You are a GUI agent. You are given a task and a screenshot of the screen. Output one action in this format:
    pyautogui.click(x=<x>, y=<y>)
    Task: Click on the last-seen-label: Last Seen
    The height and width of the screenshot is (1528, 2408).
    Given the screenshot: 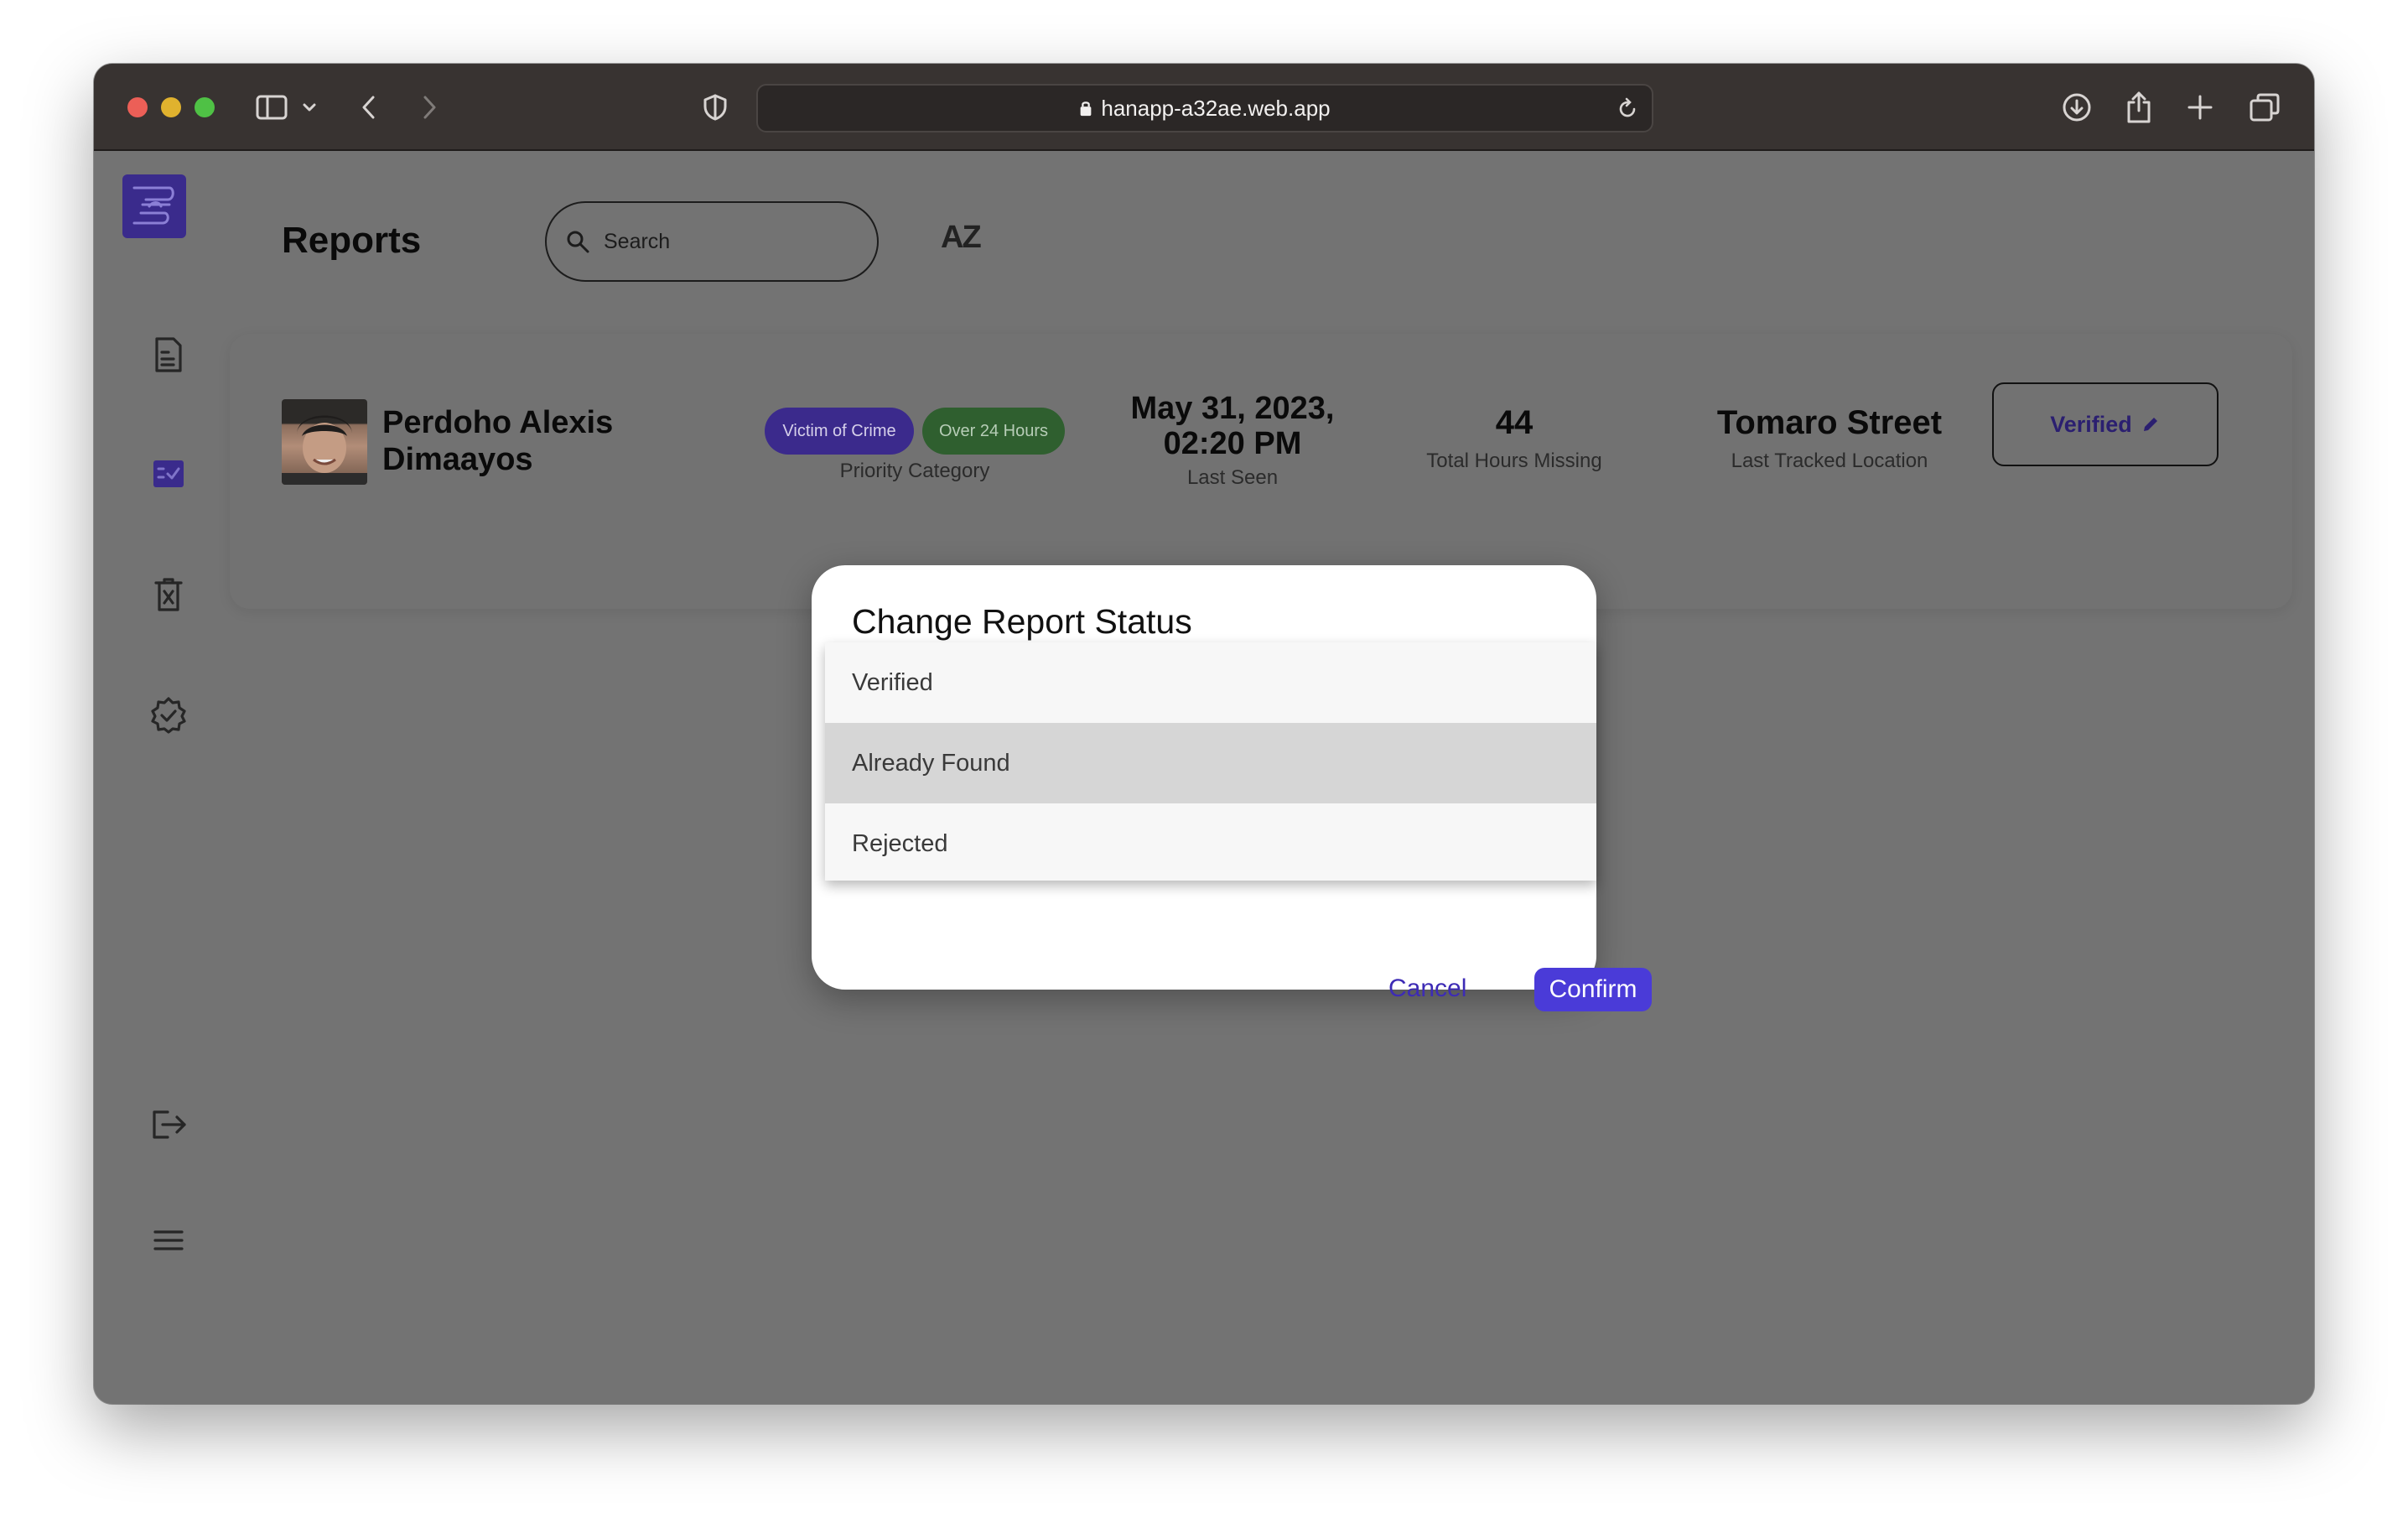 What is the action you would take?
    pyautogui.click(x=1232, y=477)
    